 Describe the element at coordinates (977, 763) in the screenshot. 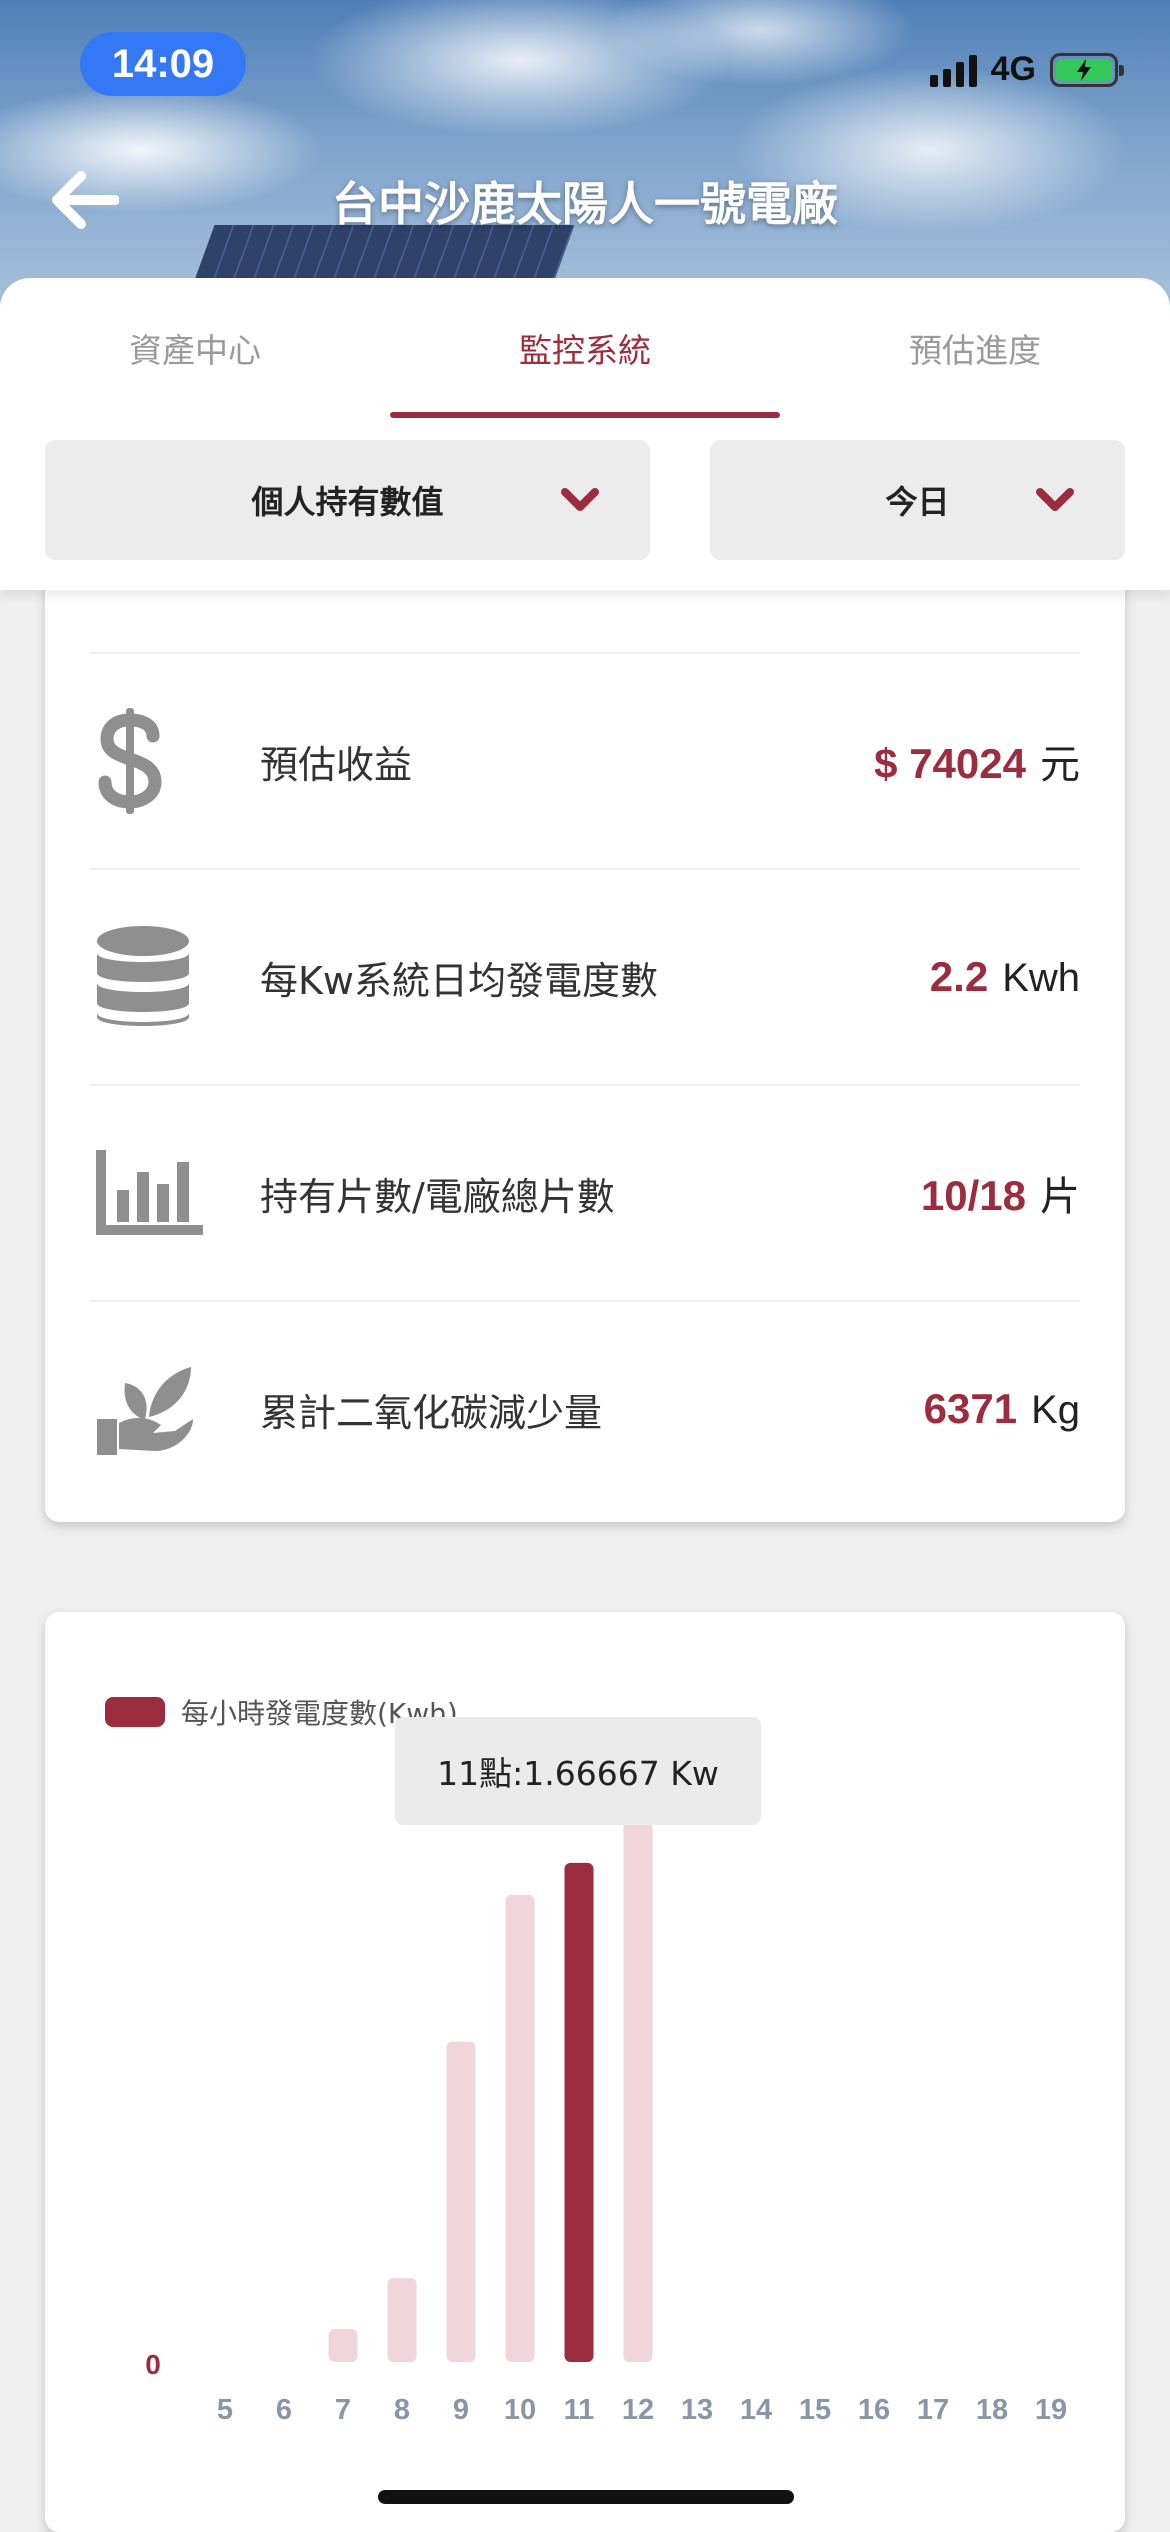

I see `stat-value: $ 74024 元` at that location.